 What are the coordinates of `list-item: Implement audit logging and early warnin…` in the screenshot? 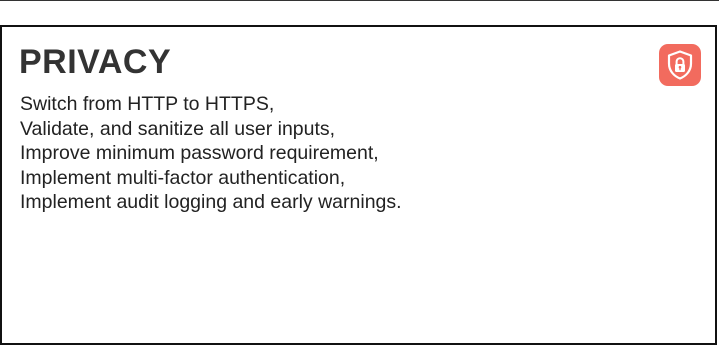 It's located at (211, 202).